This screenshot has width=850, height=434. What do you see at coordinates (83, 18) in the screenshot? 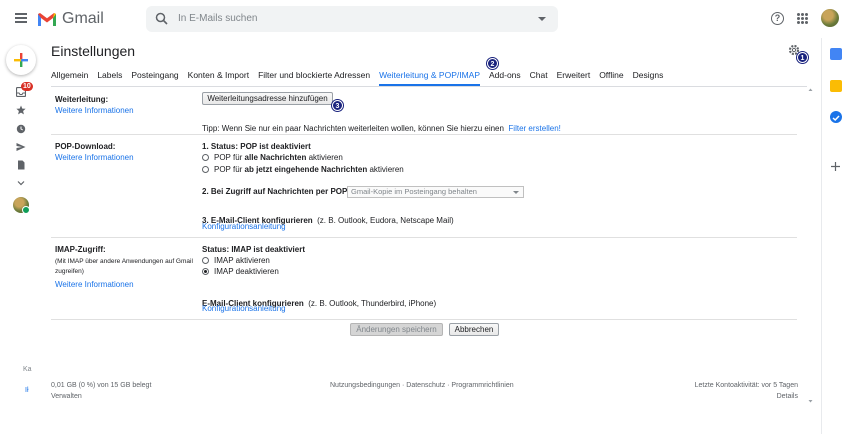
I see `app-name: Gmail` at bounding box center [83, 18].